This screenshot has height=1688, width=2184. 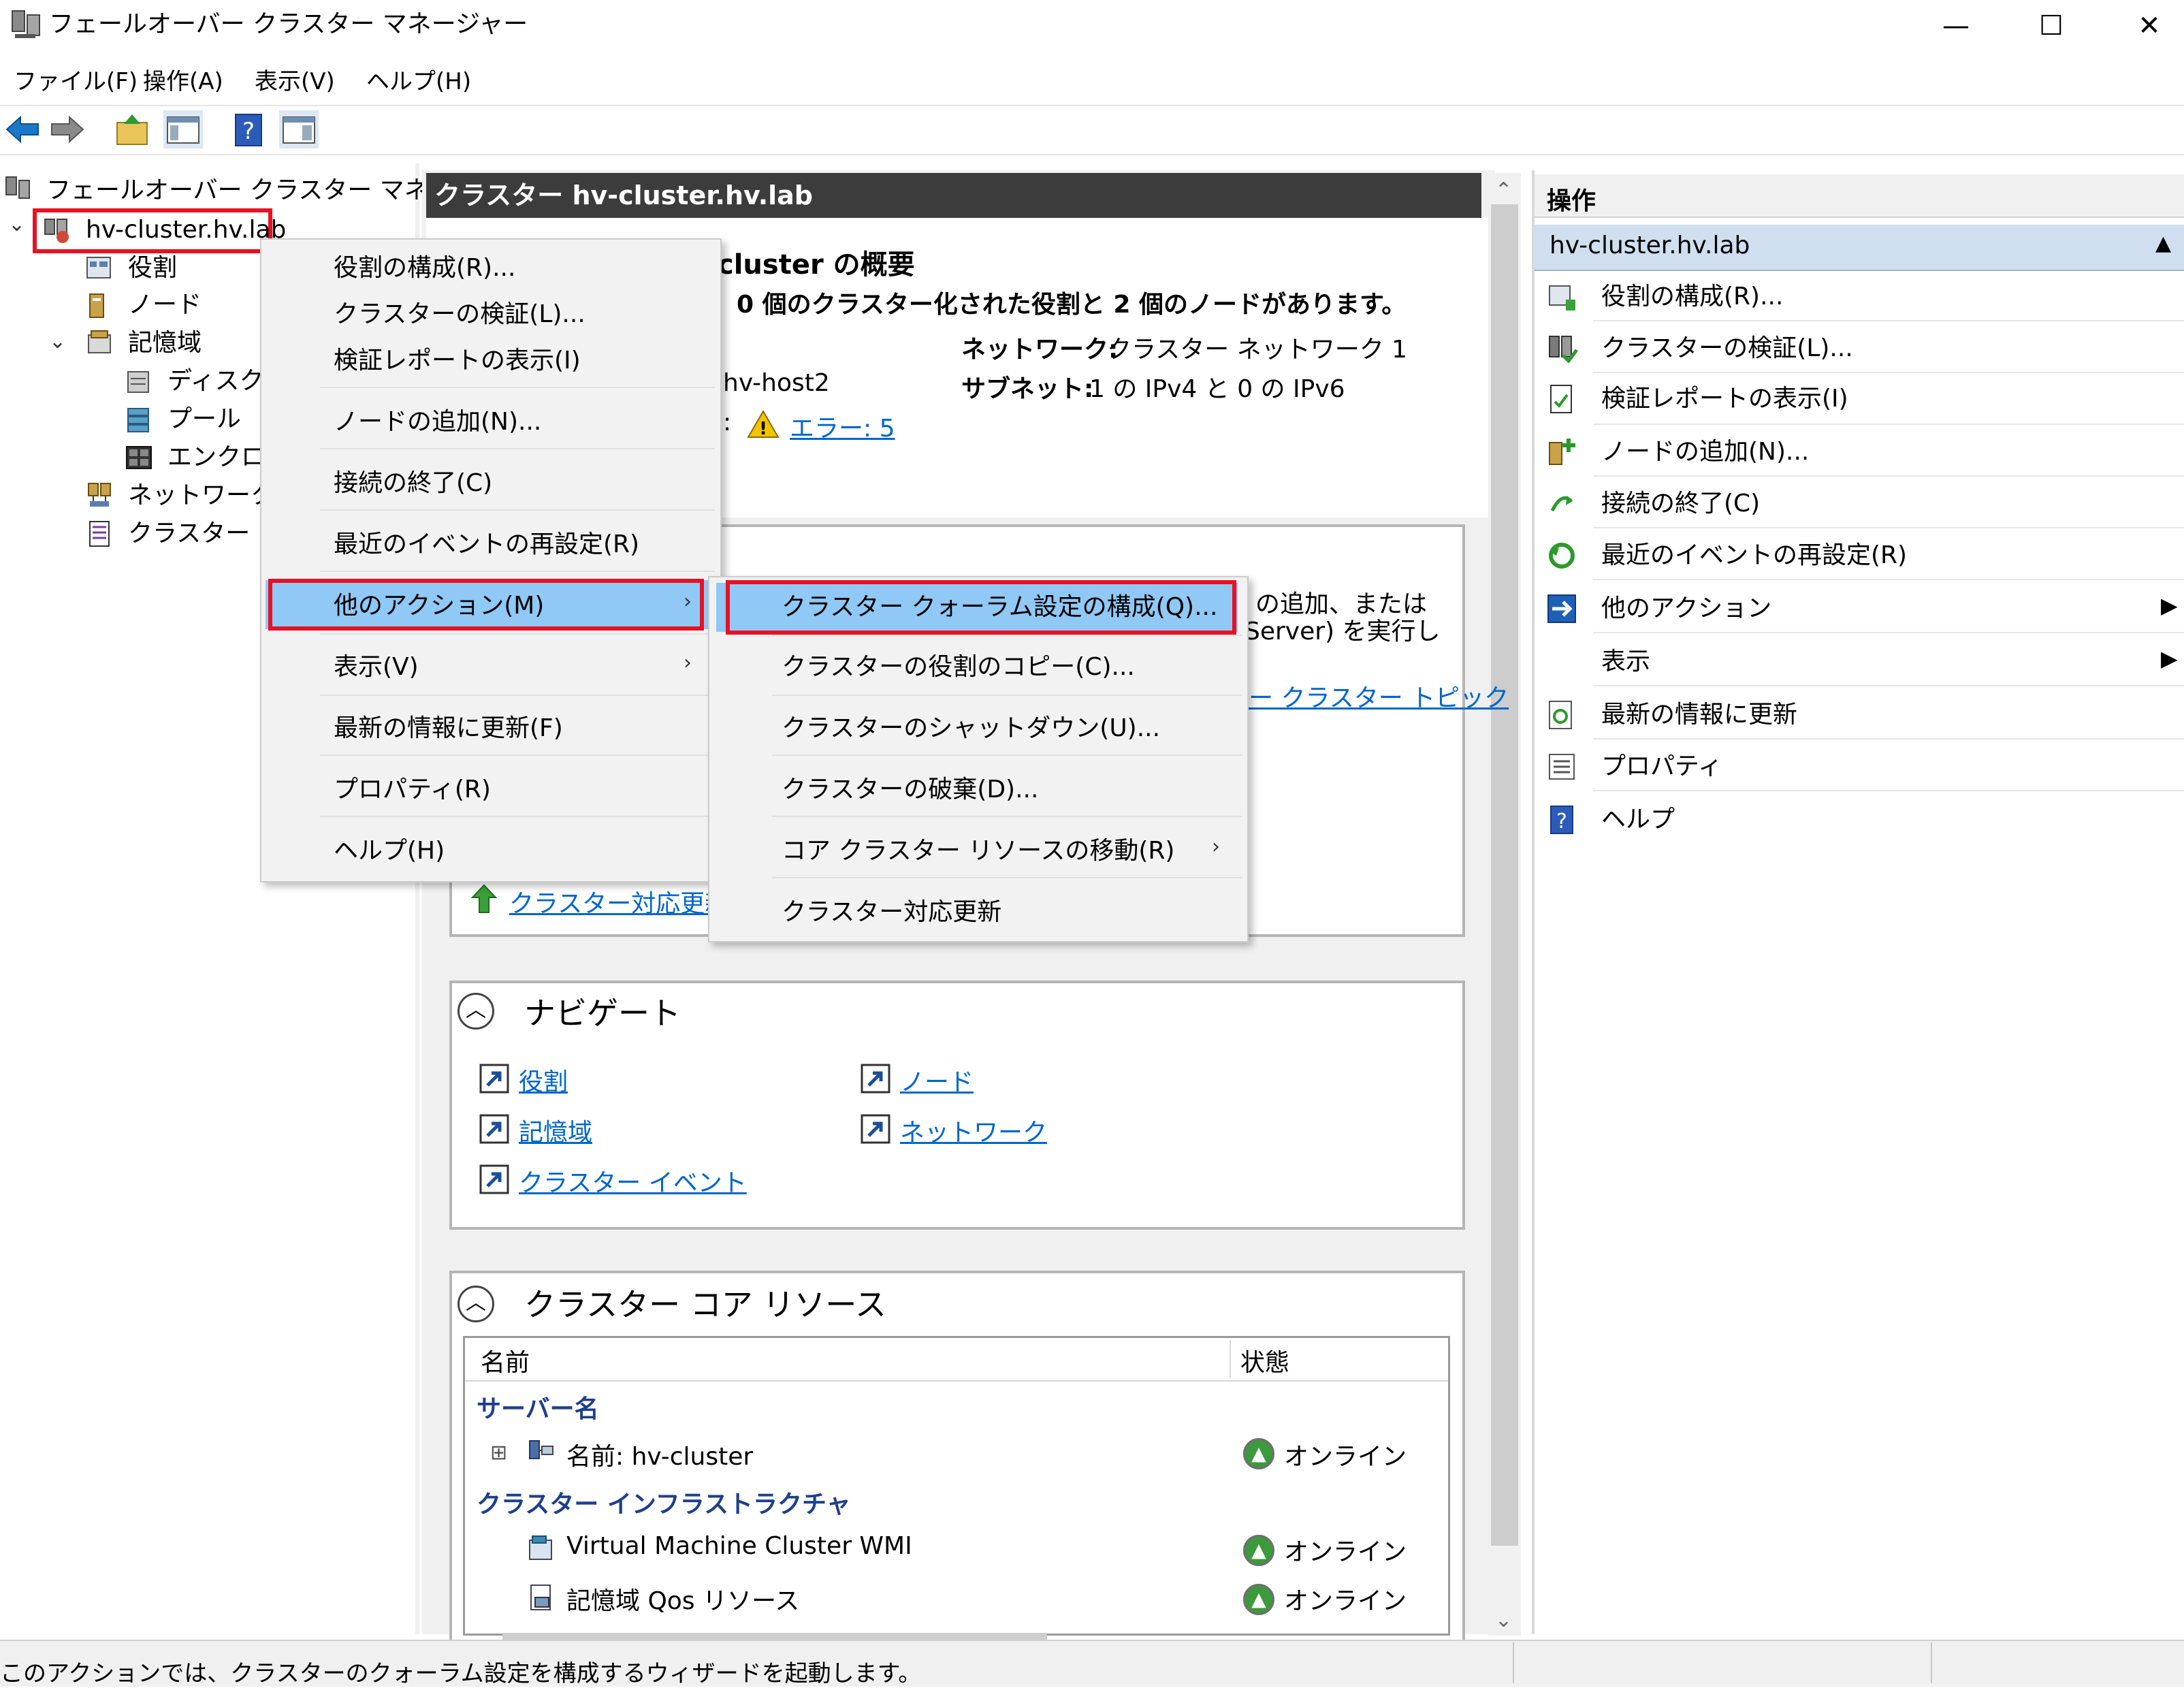 I want to click on action-properties: プロパティ, so click(x=1662, y=767).